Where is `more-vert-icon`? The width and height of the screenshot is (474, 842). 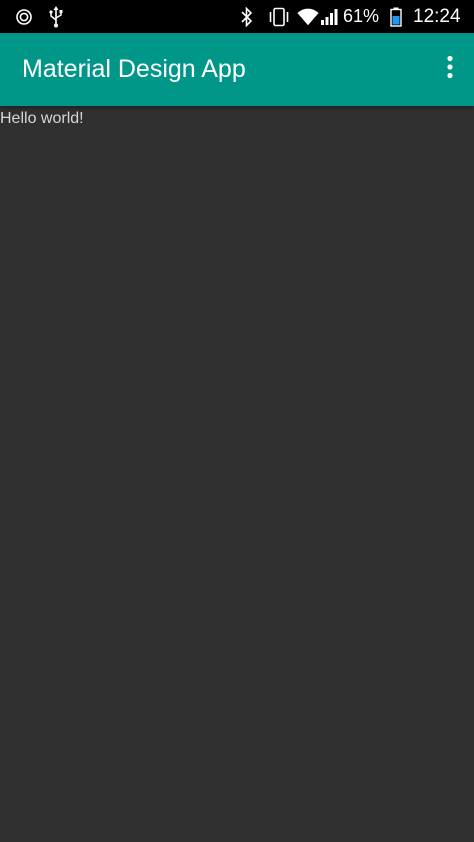 more-vert-icon is located at coordinates (450, 69).